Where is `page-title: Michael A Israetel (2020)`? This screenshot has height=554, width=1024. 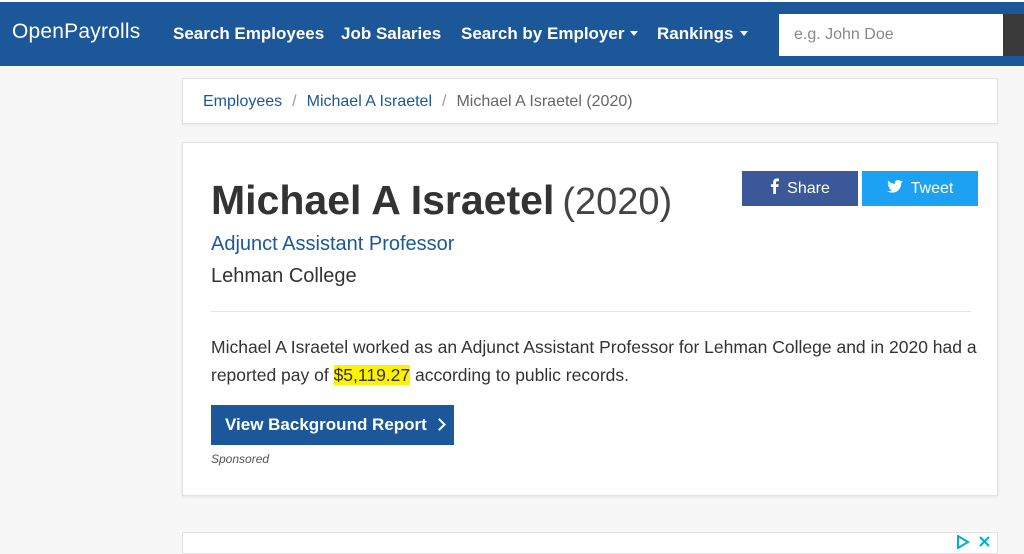
page-title: Michael A Israetel (2020) is located at coordinates (441, 200).